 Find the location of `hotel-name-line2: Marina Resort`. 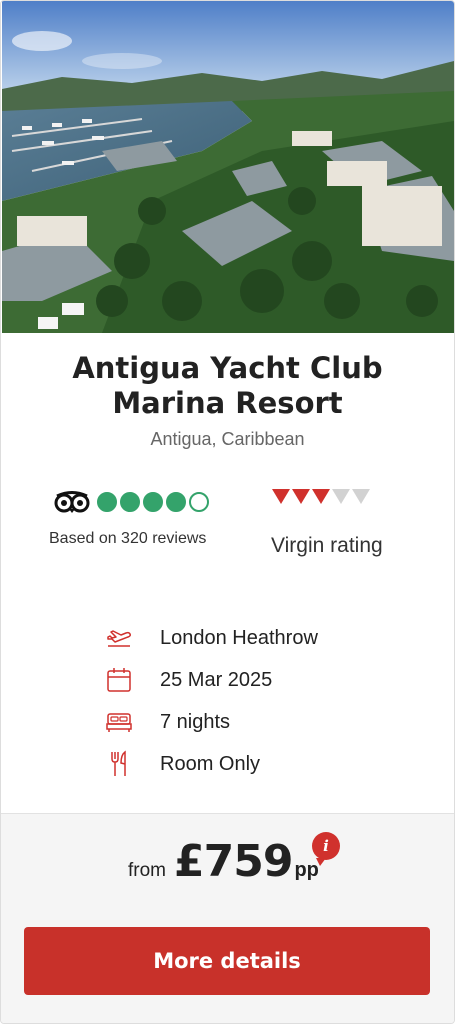

hotel-name-line2: Marina Resort is located at coordinates (227, 403).